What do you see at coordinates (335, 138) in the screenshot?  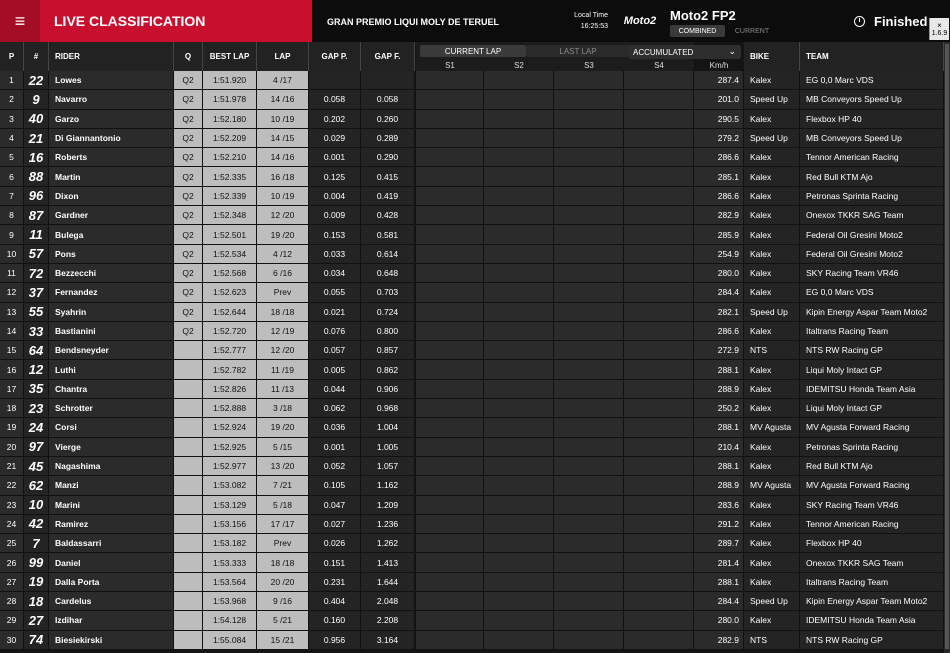 I see `cell-gap-p: 0.029` at bounding box center [335, 138].